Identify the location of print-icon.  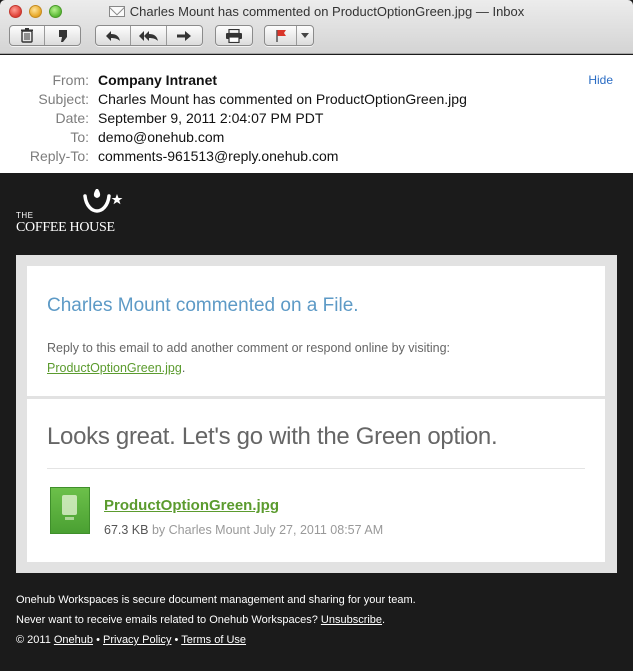
(234, 35).